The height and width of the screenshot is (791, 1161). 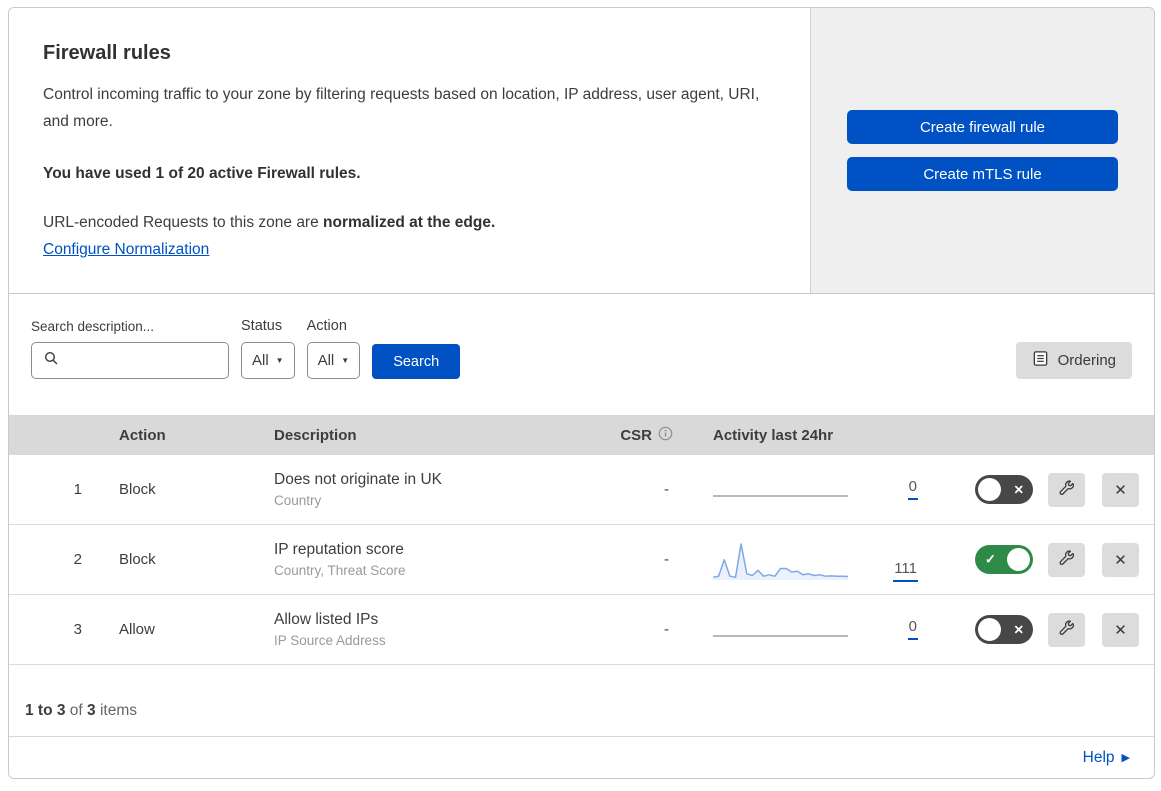 I want to click on rule-description: Does not originate in UK, so click(x=358, y=479).